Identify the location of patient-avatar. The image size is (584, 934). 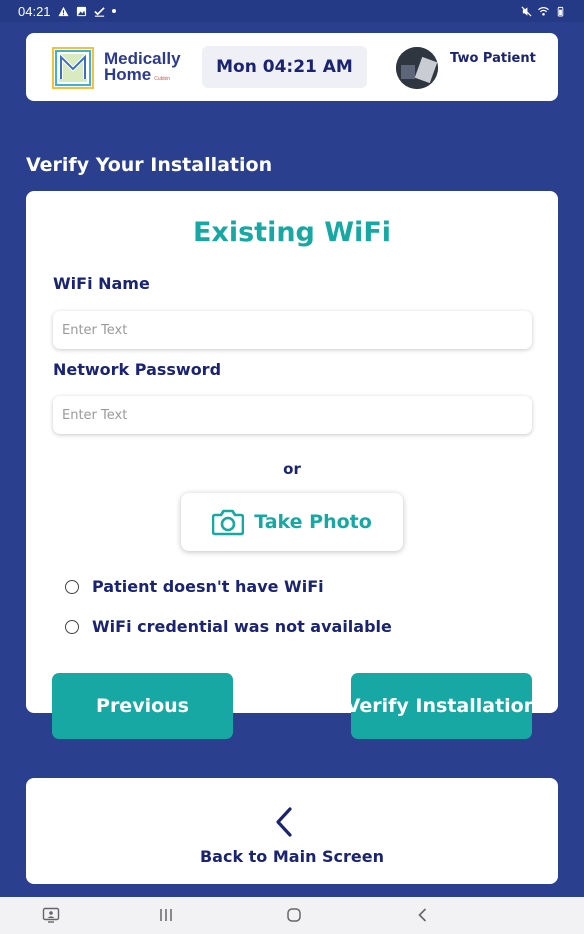
(417, 68).